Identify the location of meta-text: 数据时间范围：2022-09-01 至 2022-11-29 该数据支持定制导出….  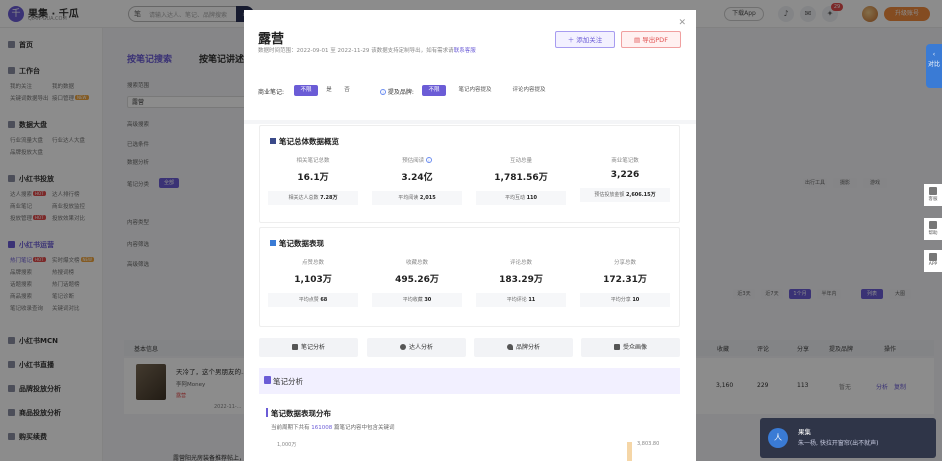
(356, 51).